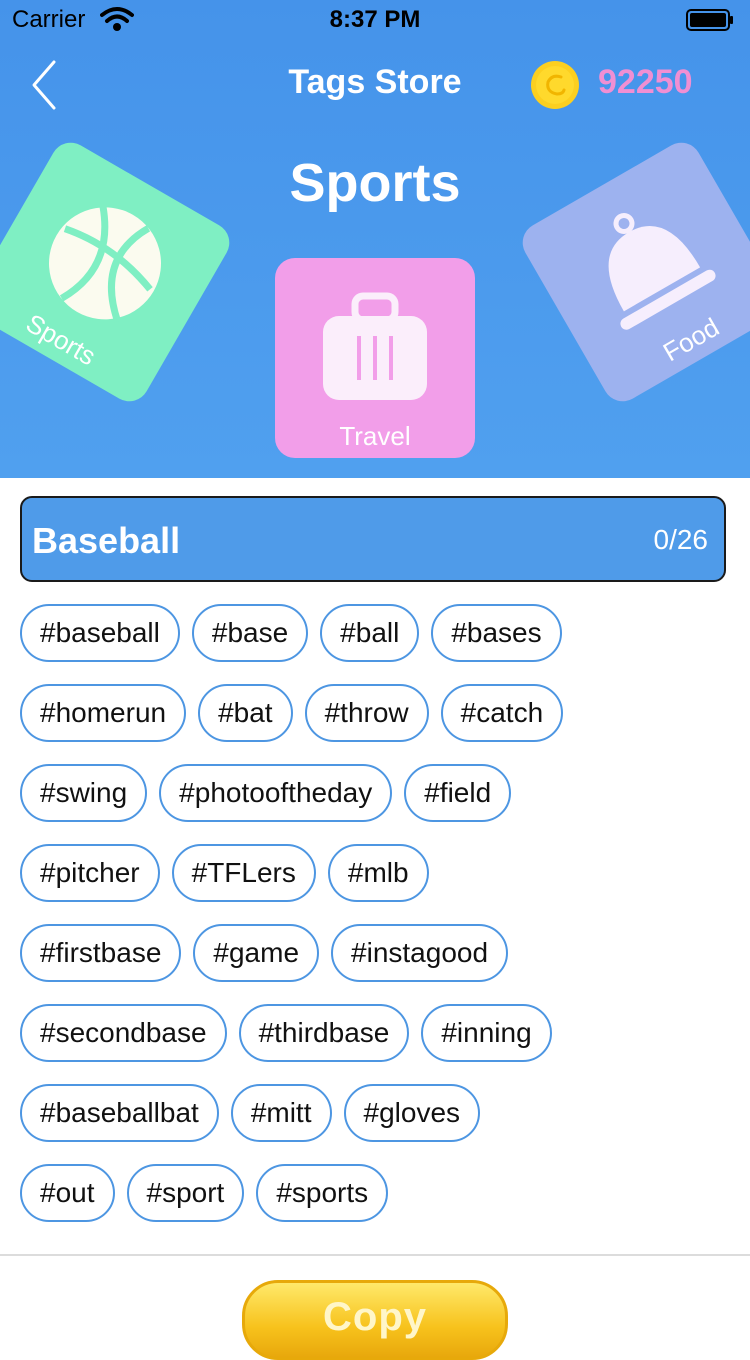 The height and width of the screenshot is (1360, 750). What do you see at coordinates (250, 633) in the screenshot?
I see `tag-chip: #base` at bounding box center [250, 633].